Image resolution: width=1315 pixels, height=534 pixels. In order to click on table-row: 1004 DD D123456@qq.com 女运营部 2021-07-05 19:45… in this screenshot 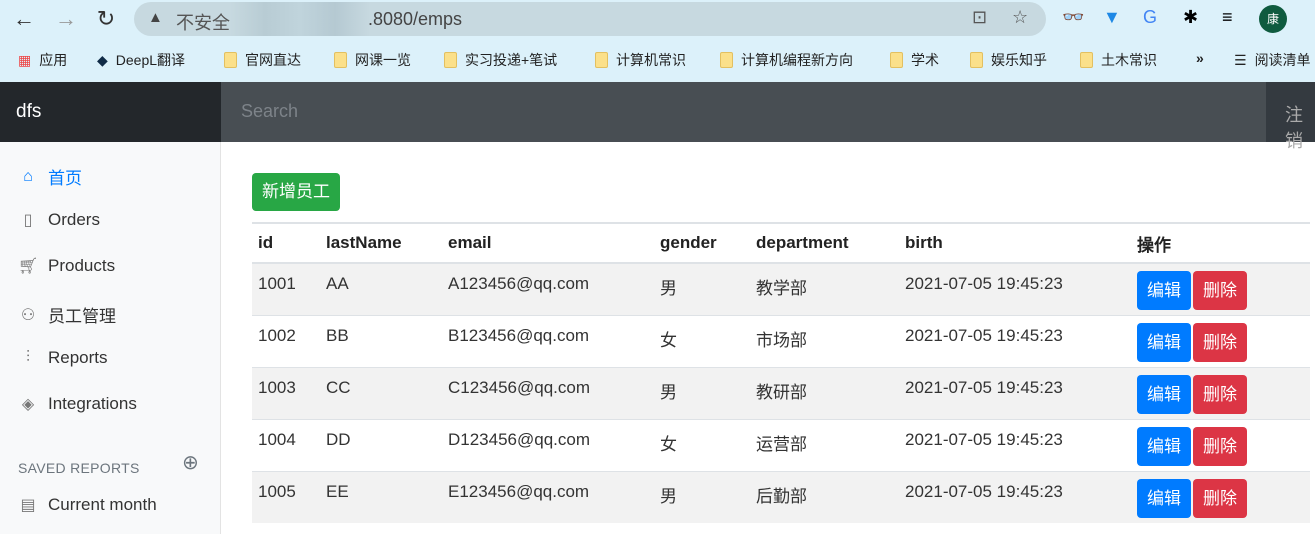, I will do `click(781, 444)`.